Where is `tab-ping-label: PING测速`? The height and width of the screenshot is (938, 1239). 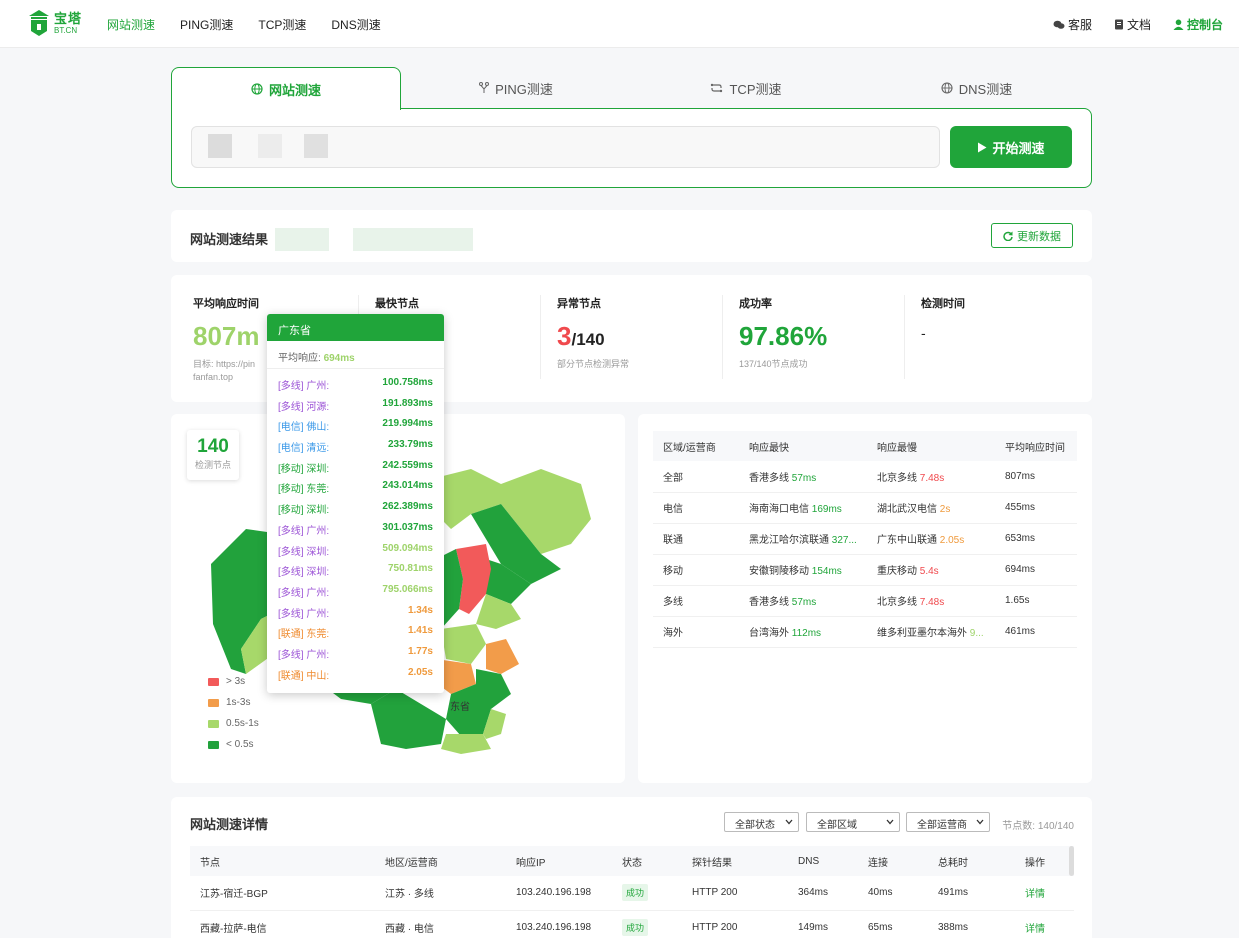 tab-ping-label: PING测速 is located at coordinates (524, 89).